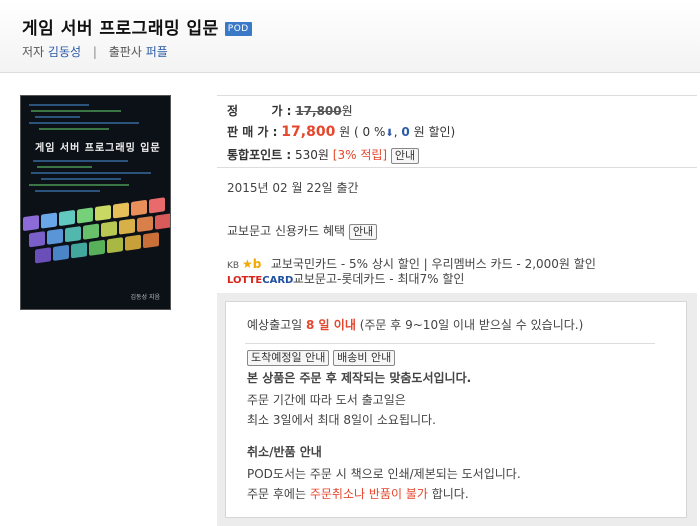 This screenshot has height=526, width=700. What do you see at coordinates (331, 325) in the screenshot?
I see `expected-ship-days: 8 일 이내` at bounding box center [331, 325].